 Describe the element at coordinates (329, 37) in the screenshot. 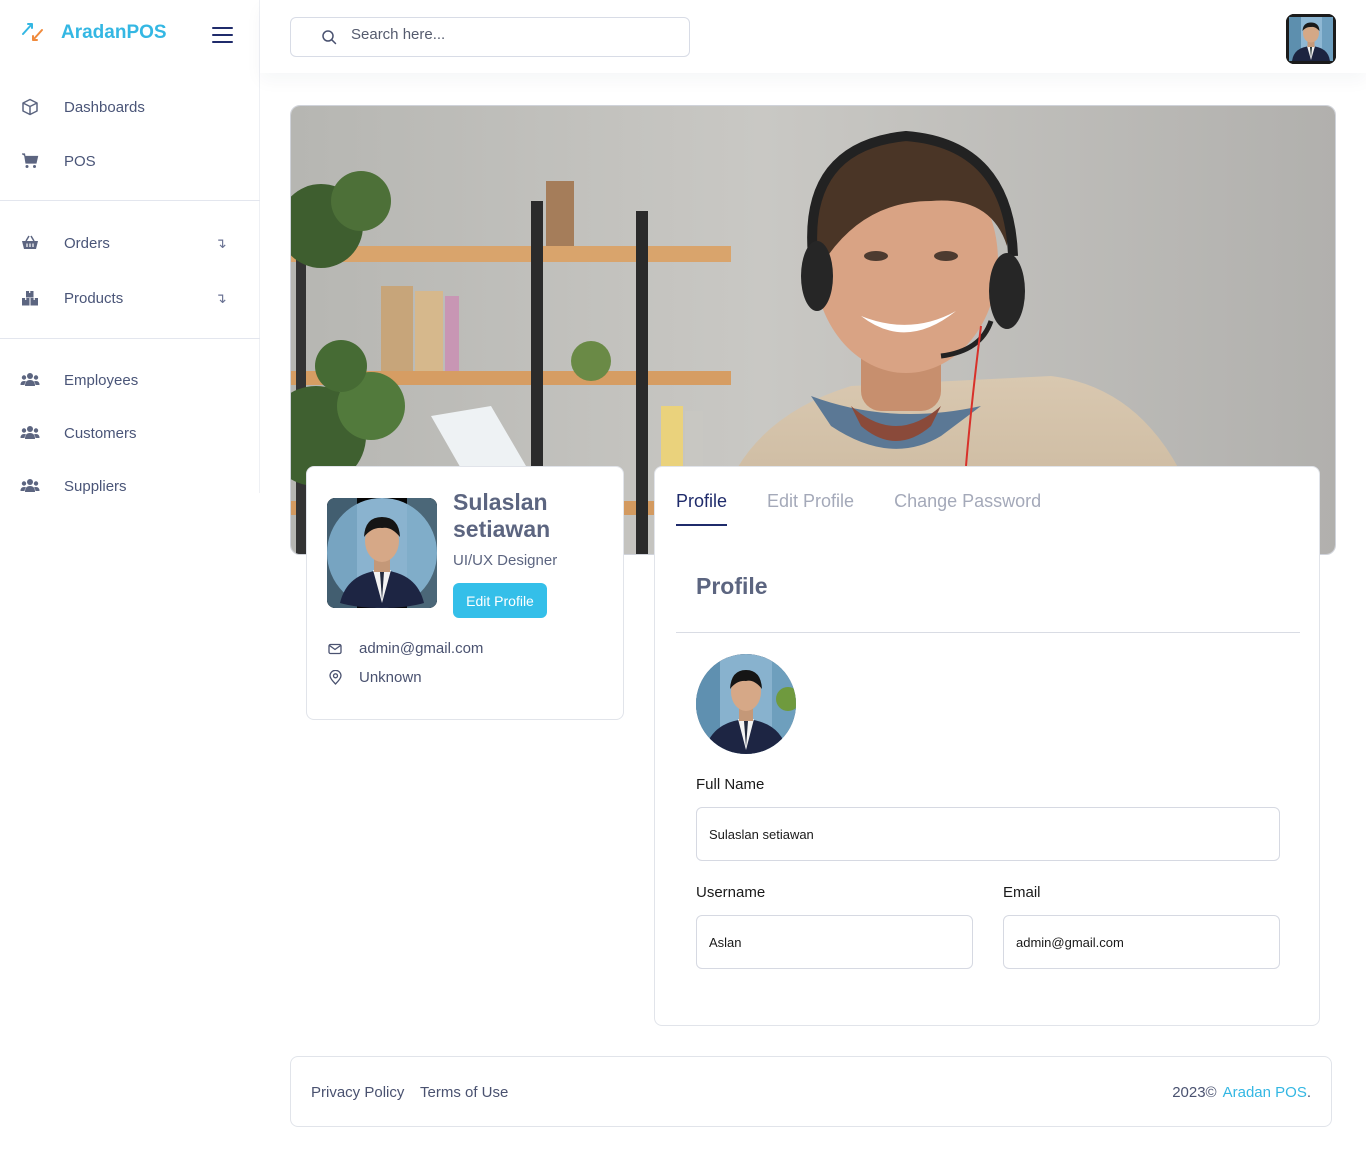

I see `search-icon` at that location.